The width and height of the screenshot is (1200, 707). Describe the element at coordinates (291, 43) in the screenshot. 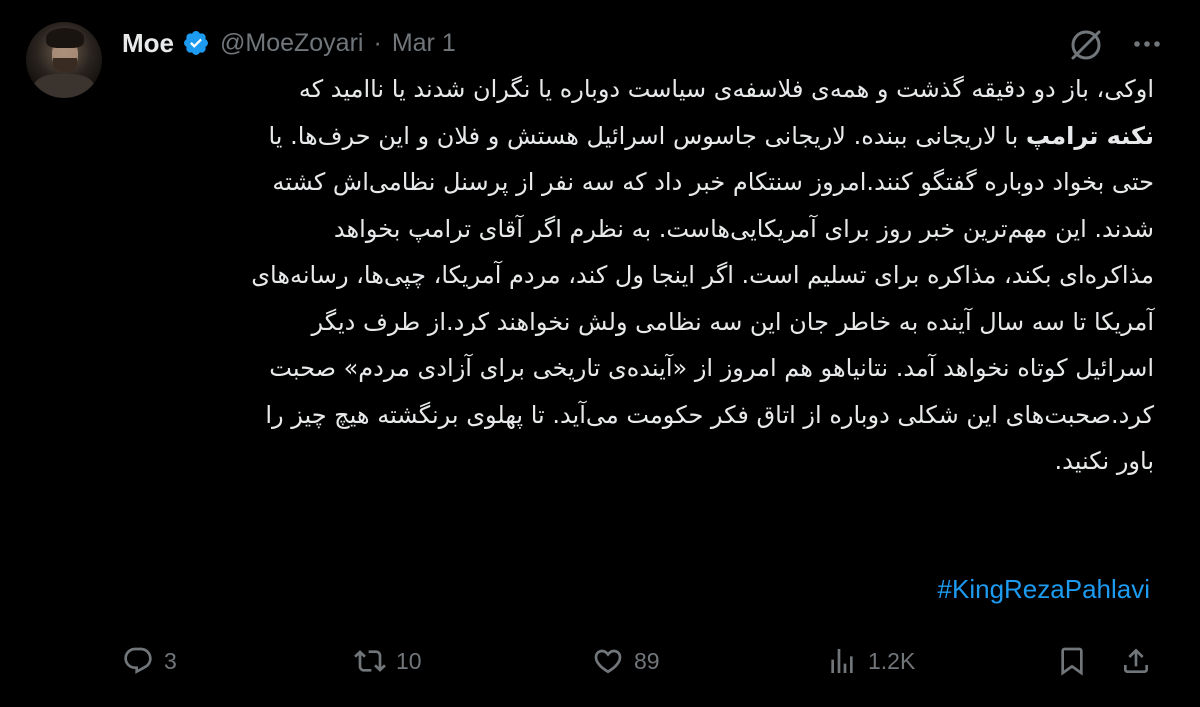

I see `author-handle: @MoeZoyari` at that location.